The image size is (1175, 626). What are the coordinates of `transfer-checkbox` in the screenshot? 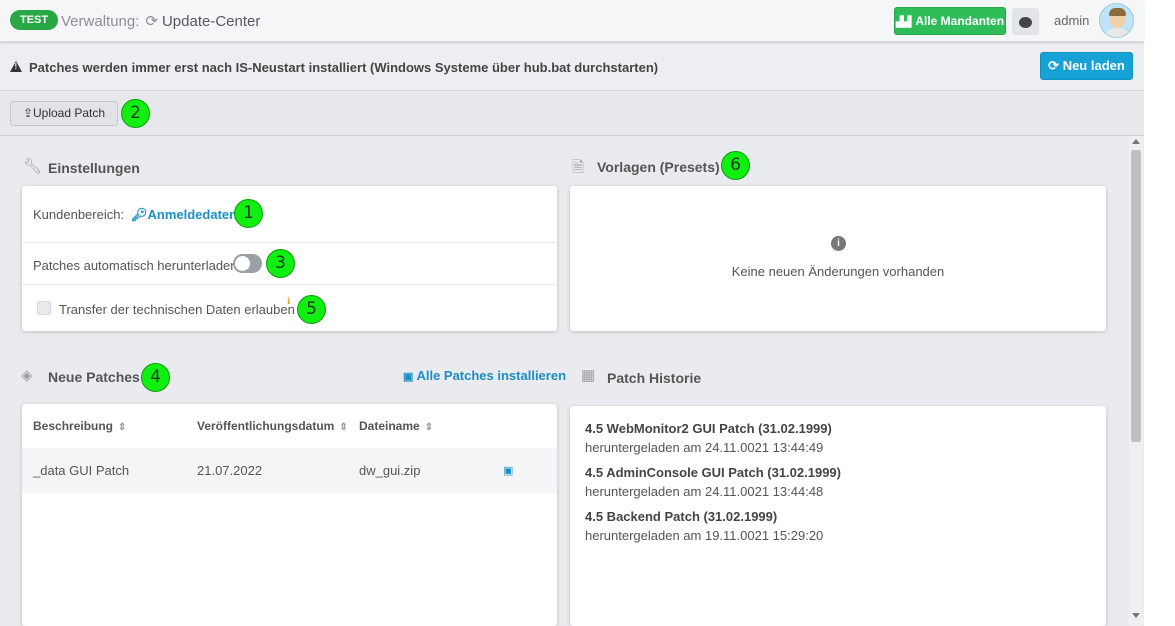 It's located at (44, 308).